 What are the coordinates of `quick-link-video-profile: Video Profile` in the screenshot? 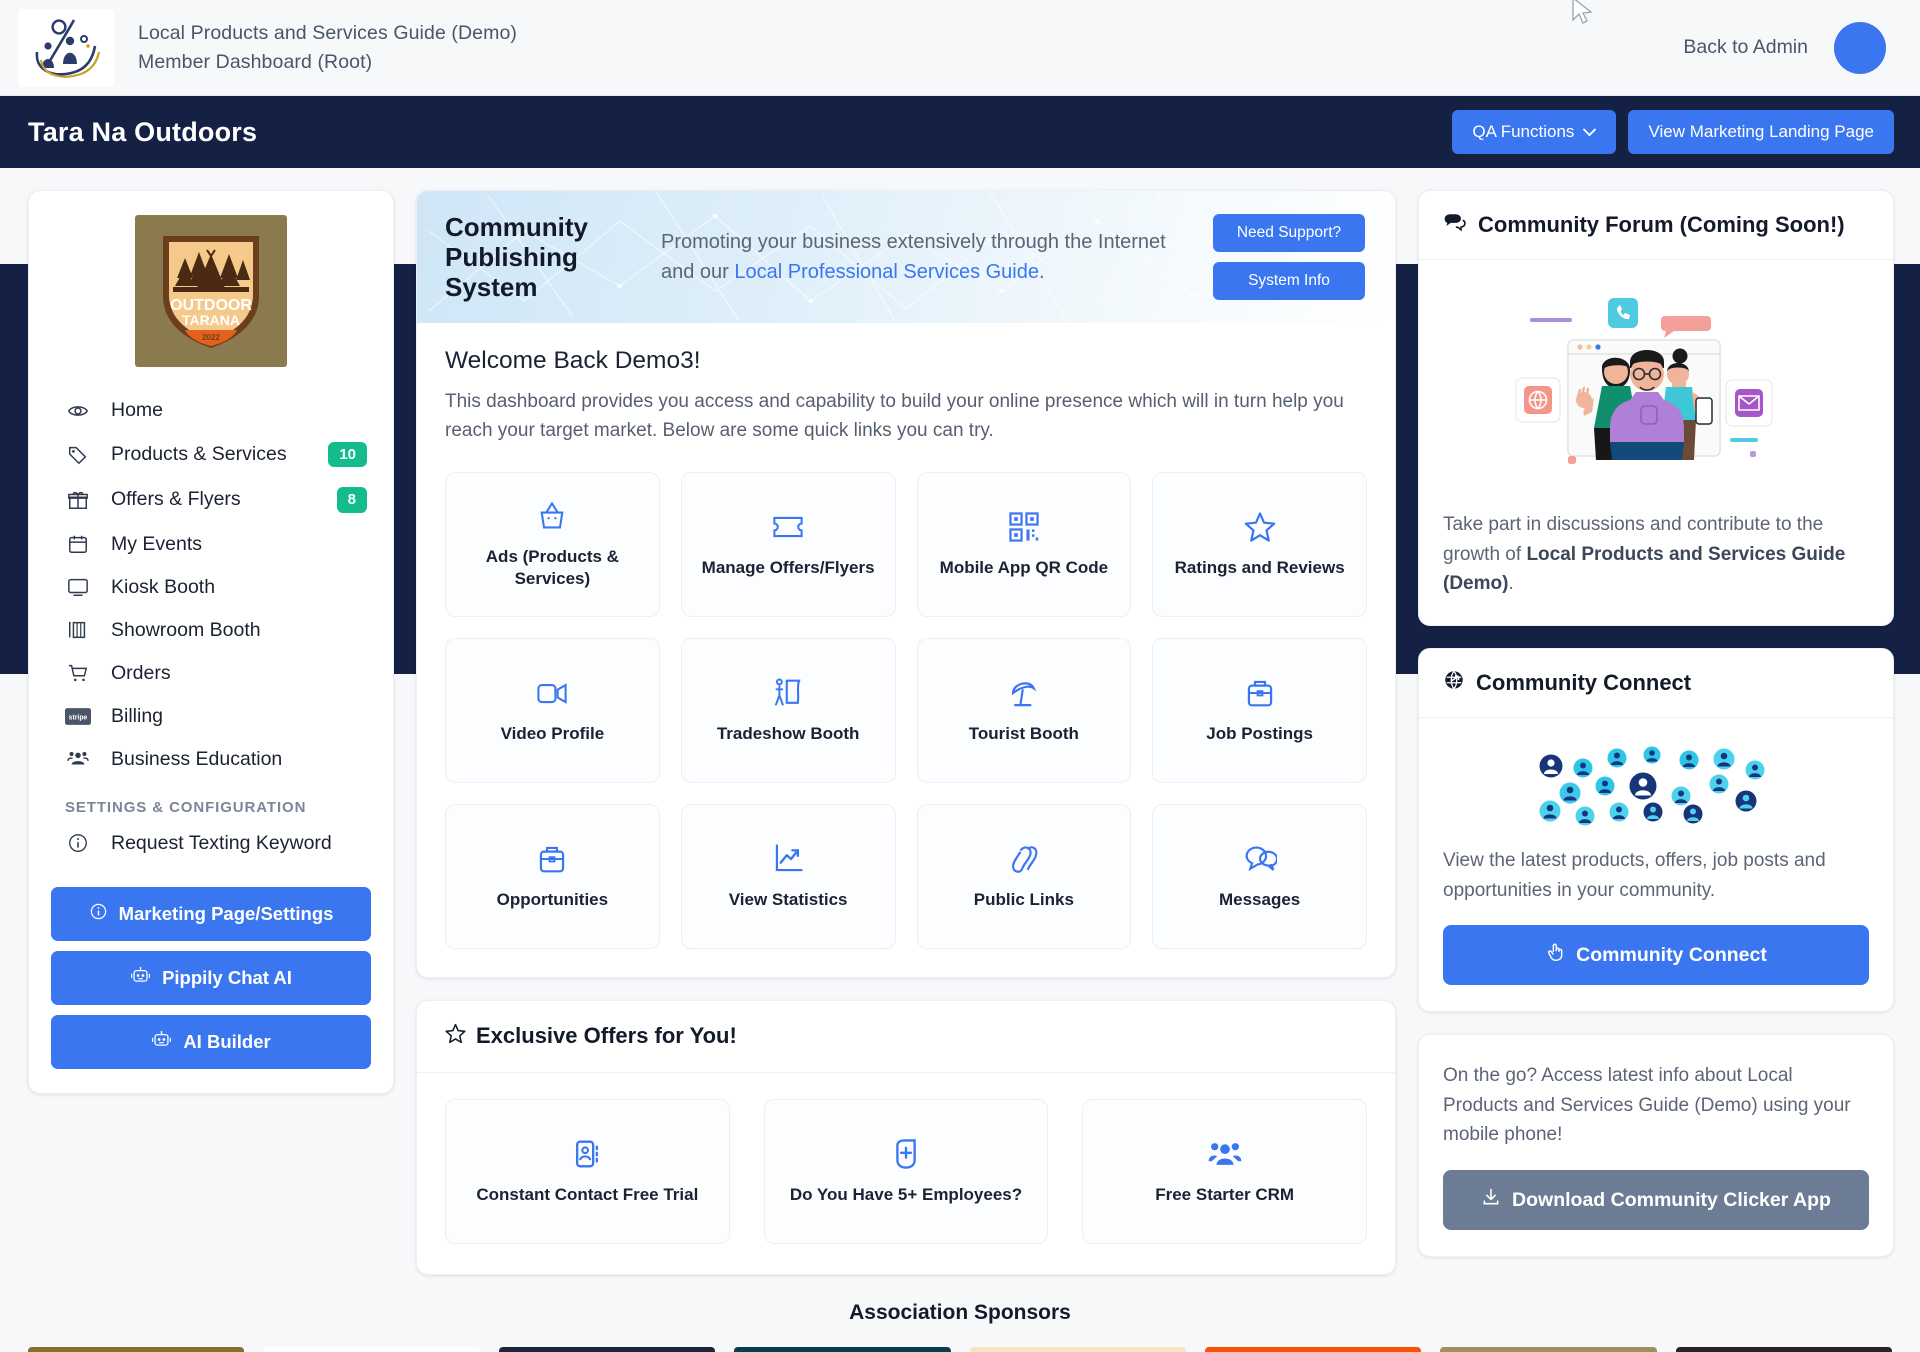 It's located at (552, 710).